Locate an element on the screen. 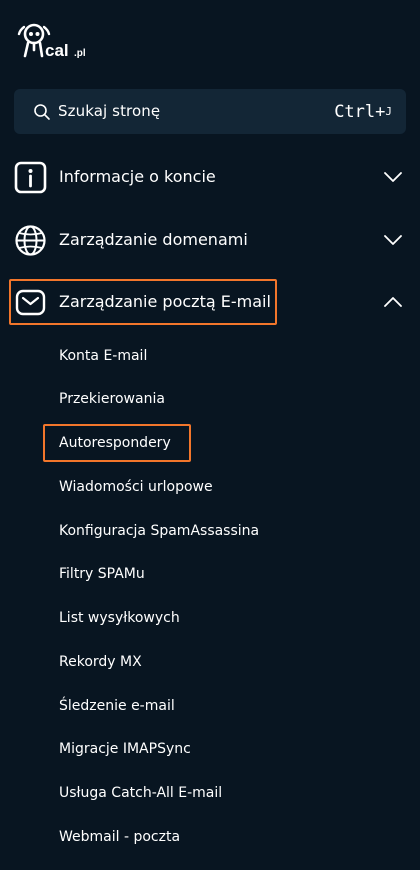  info-icon is located at coordinates (30, 177).